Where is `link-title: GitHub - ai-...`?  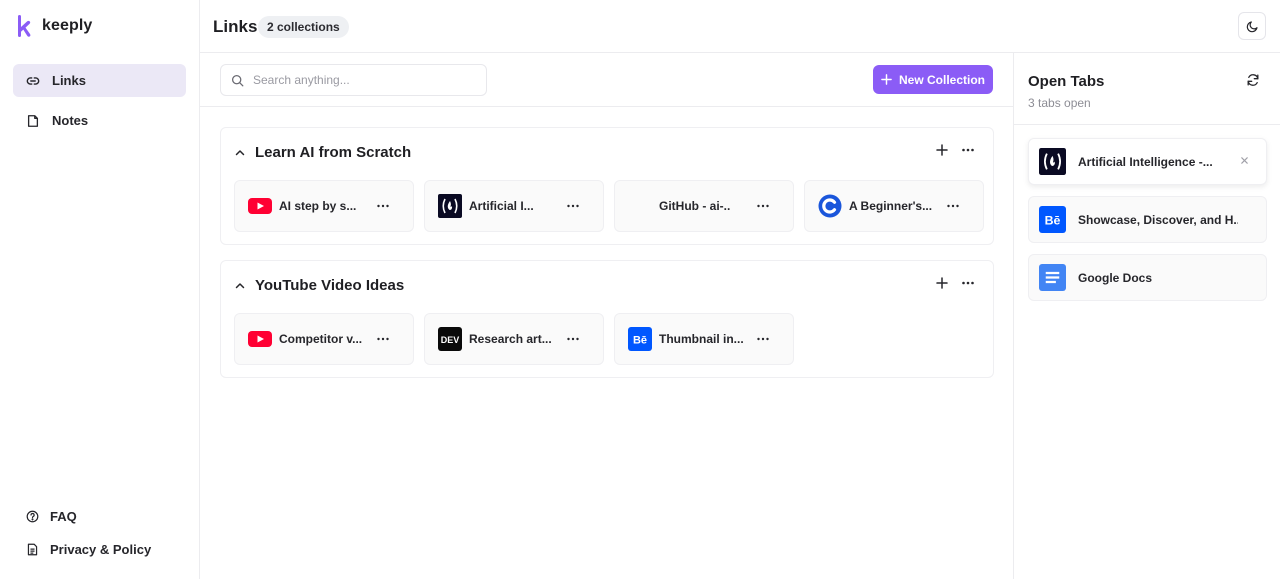
link-title: GitHub - ai-... is located at coordinates (695, 206).